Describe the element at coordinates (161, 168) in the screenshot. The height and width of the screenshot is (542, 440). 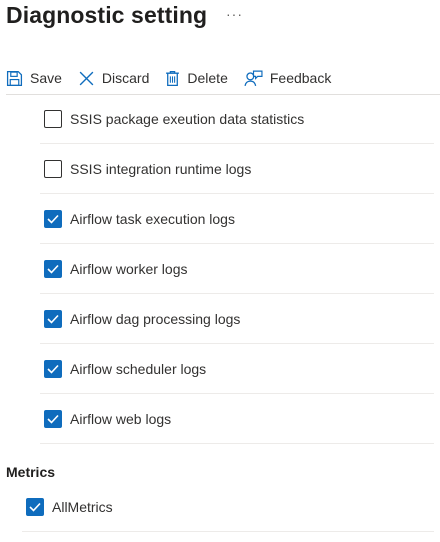
I see `checkbox-label: SSIS integration runtime logs` at that location.